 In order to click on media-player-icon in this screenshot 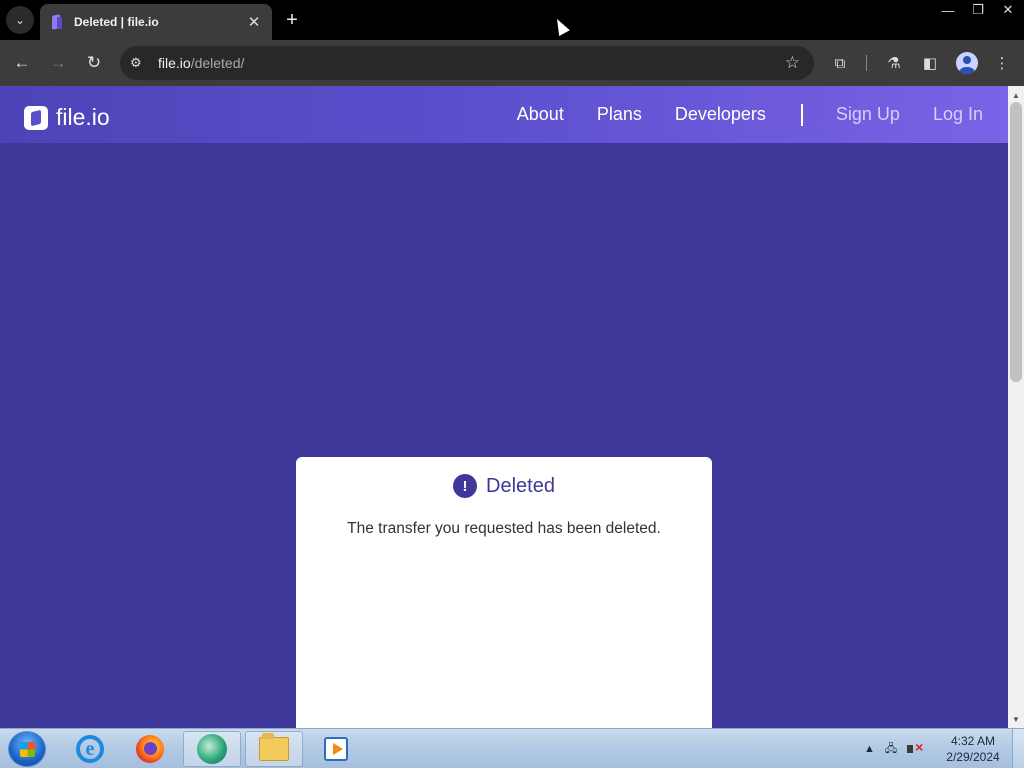, I will do `click(336, 749)`.